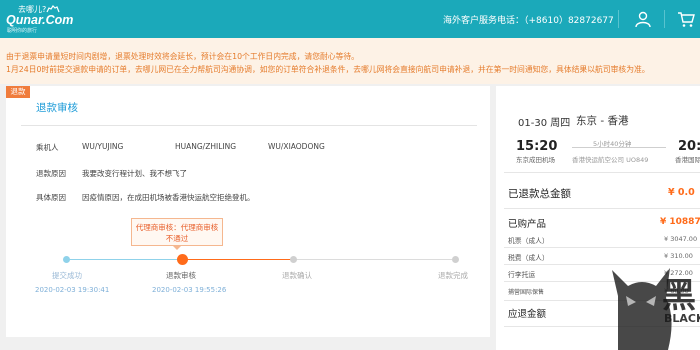 This screenshot has width=700, height=350. What do you see at coordinates (177, 238) in the screenshot?
I see `tooltip-line-2: 不通过` at bounding box center [177, 238].